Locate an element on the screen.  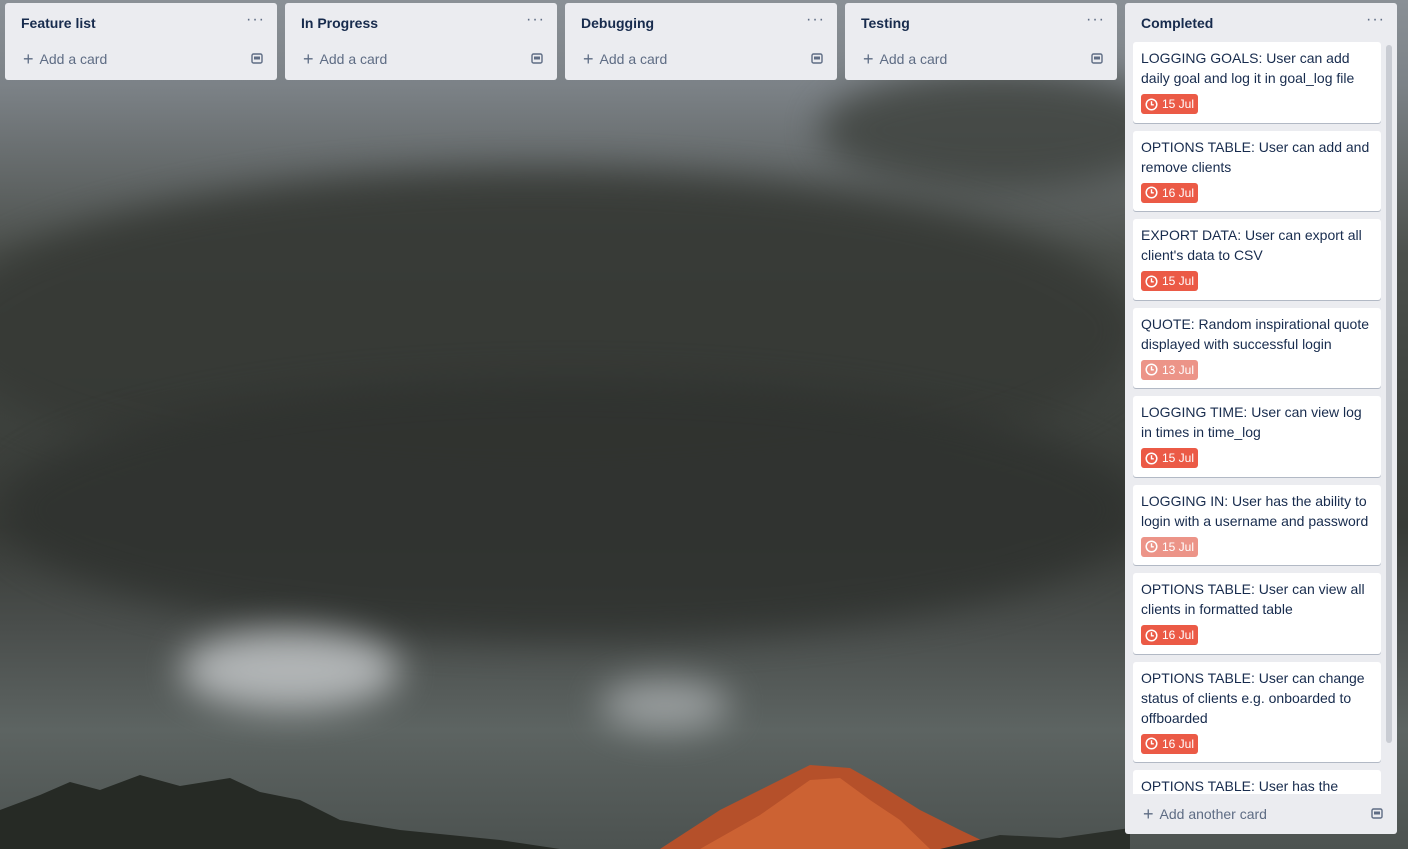
list-debugging: Debugging ··· + Add a card is located at coordinates (701, 41).